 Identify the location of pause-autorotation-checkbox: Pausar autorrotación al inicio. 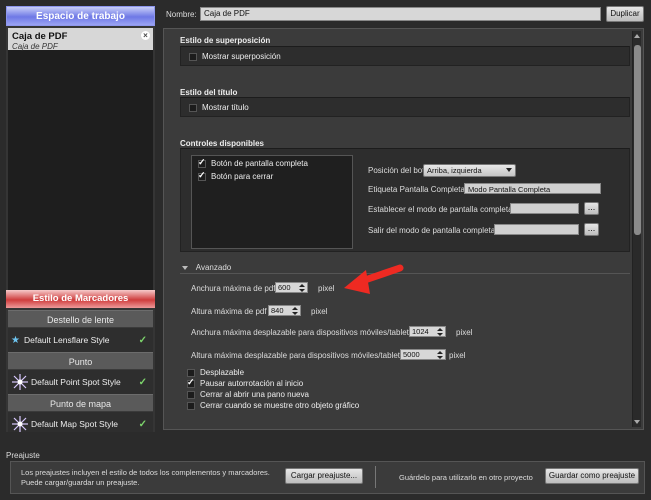
(245, 382).